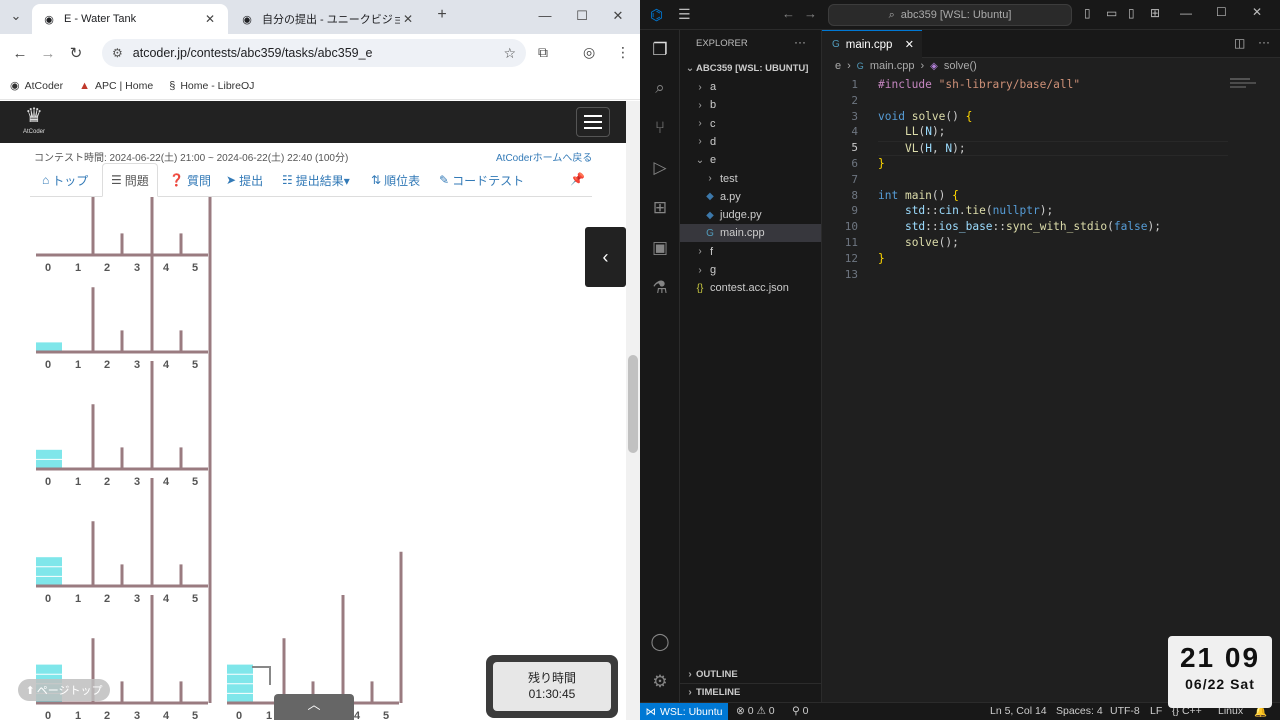 The height and width of the screenshot is (720, 1280). I want to click on hamburger-menu-button, so click(593, 122).